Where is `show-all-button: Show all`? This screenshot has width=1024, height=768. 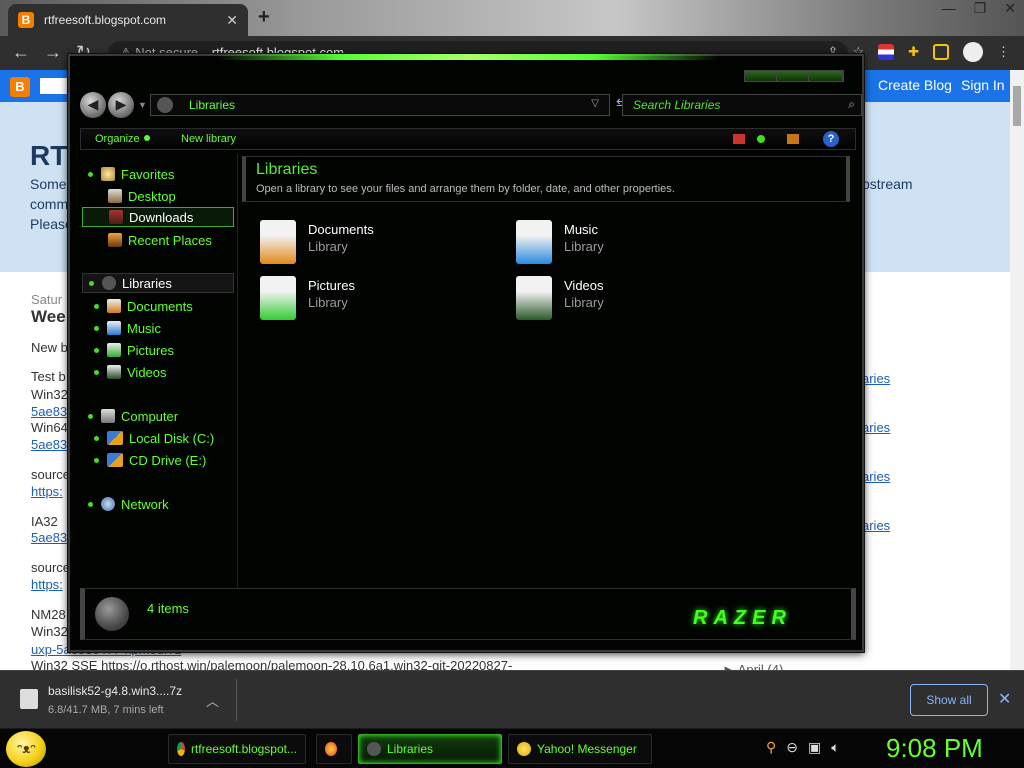
show-all-button: Show all is located at coordinates (949, 700).